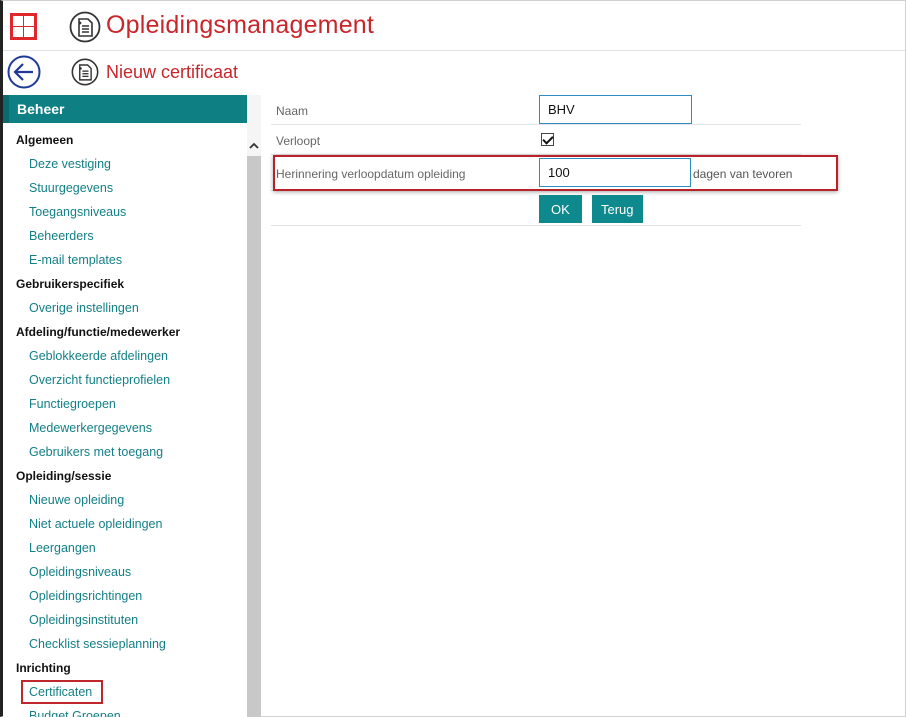 This screenshot has height=717, width=906. What do you see at coordinates (125, 109) in the screenshot?
I see `sidebar-header: Beheer` at bounding box center [125, 109].